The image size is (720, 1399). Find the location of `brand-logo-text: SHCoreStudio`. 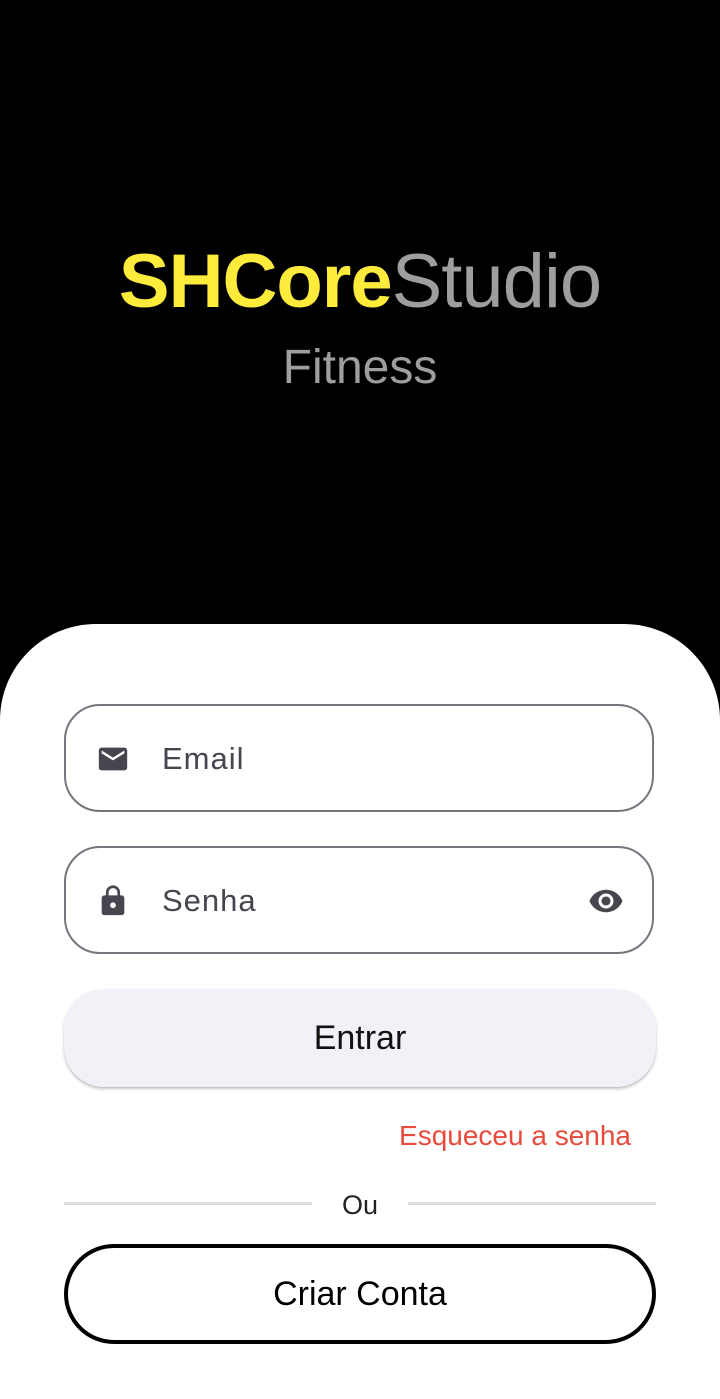

brand-logo-text: SHCoreStudio is located at coordinates (360, 282).